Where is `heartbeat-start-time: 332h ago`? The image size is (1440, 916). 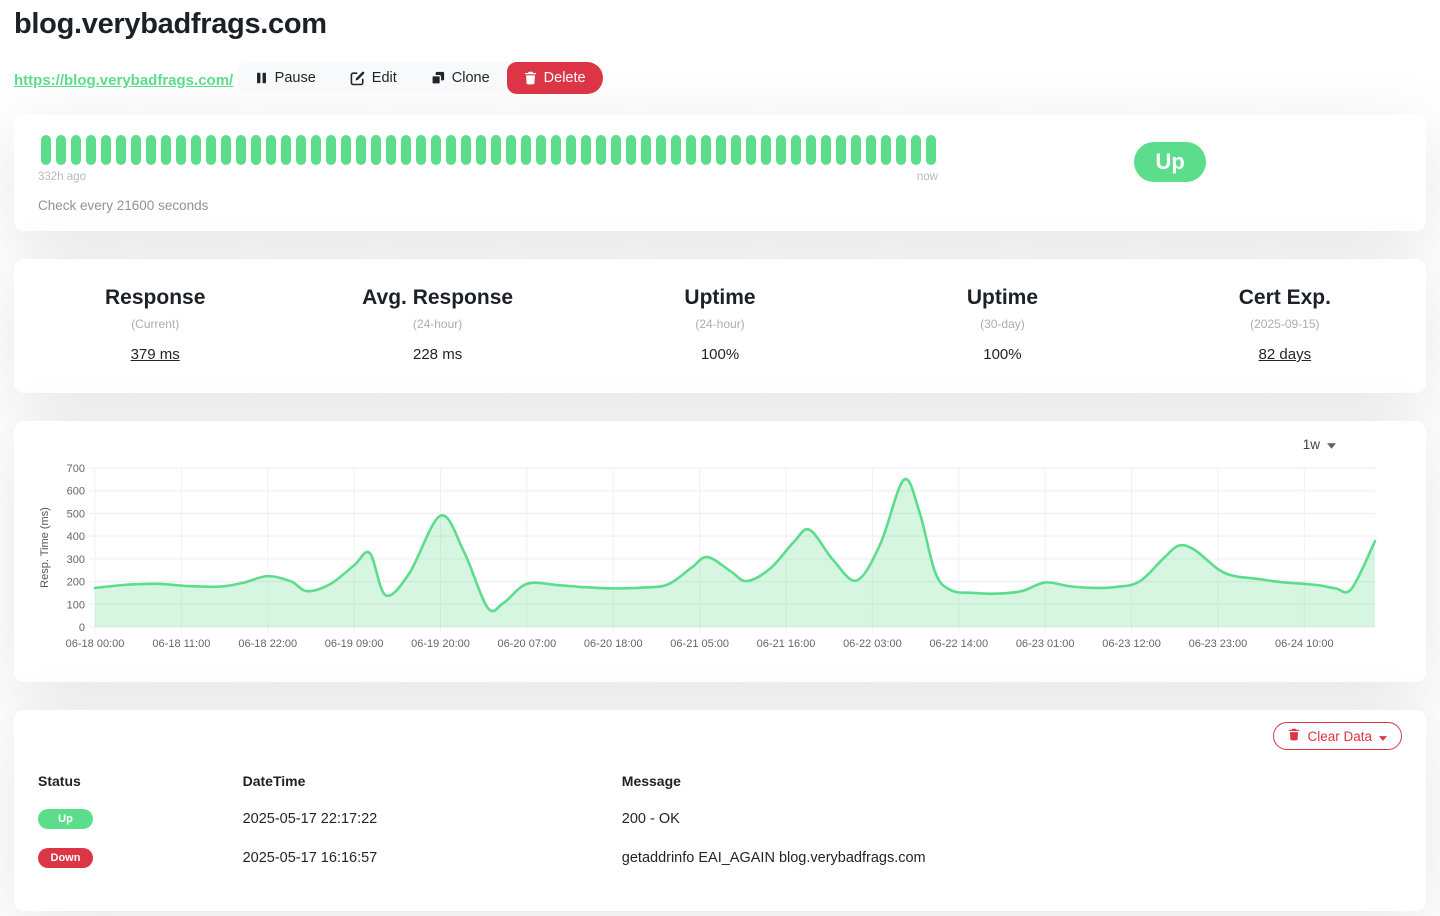 heartbeat-start-time: 332h ago is located at coordinates (62, 177).